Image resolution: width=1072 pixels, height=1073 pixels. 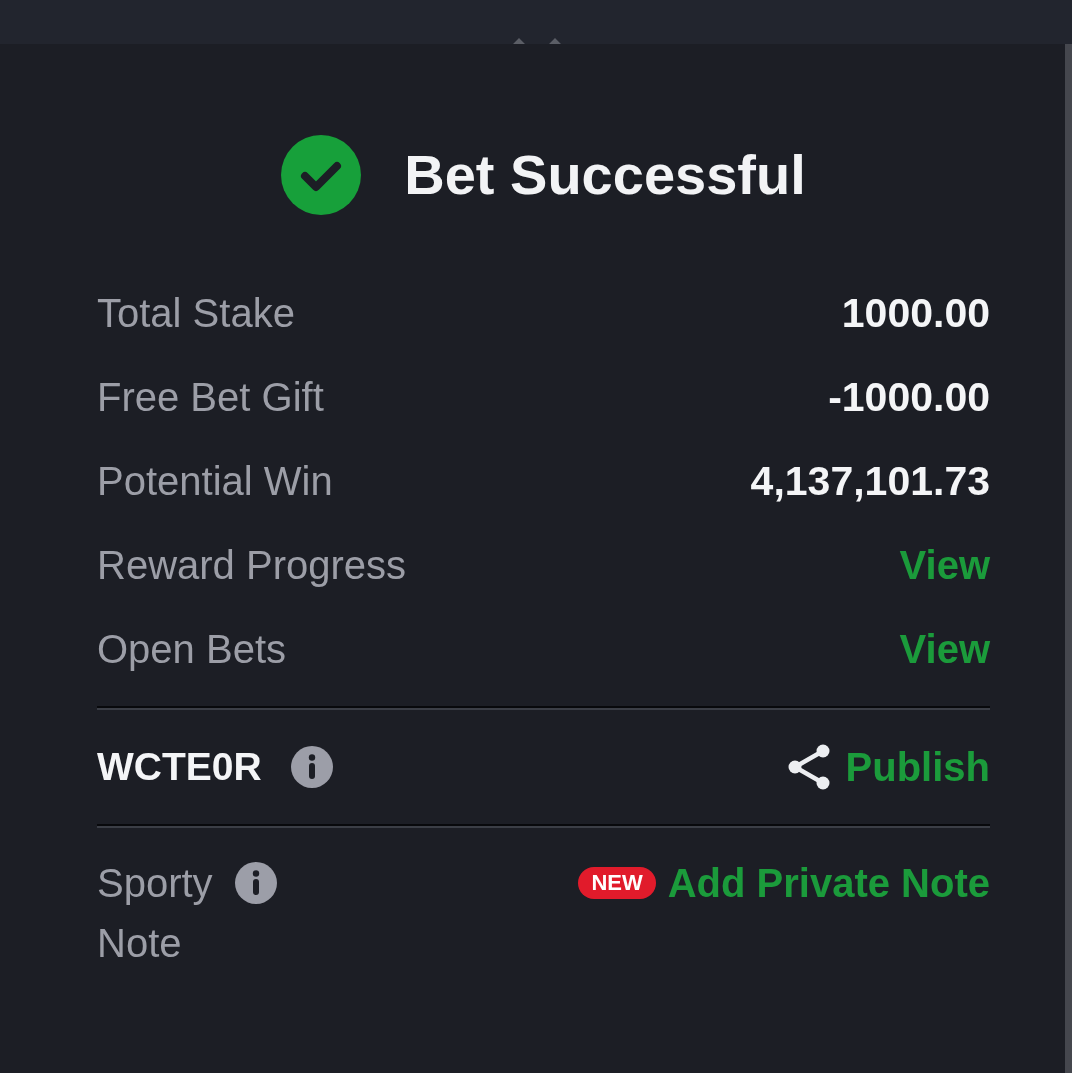 What do you see at coordinates (215, 481) in the screenshot?
I see `summary-label: Potential Win` at bounding box center [215, 481].